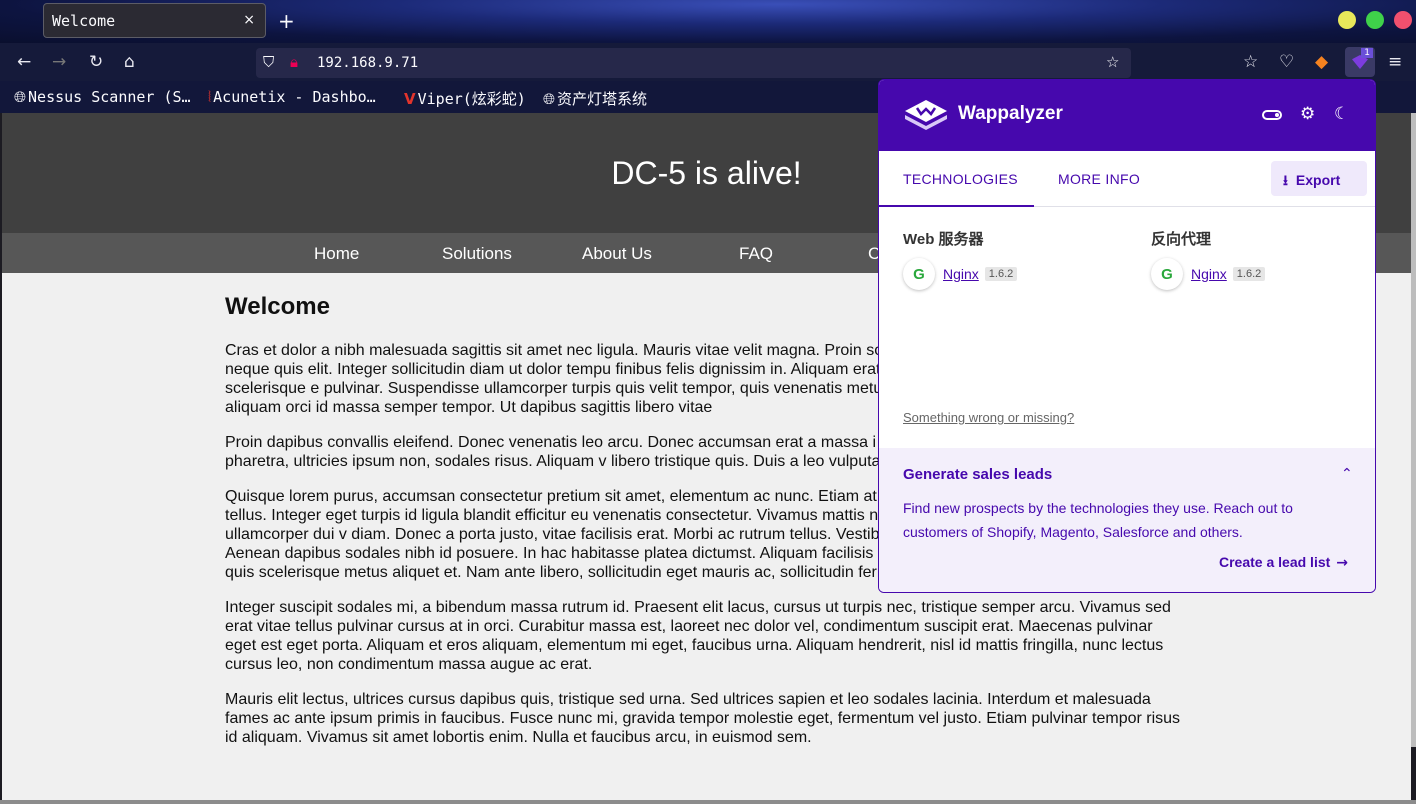 The width and height of the screenshot is (1416, 804). I want to click on bookmark-asset-lighthouse: 🌐︎ 资产灯塔系统, so click(595, 98).